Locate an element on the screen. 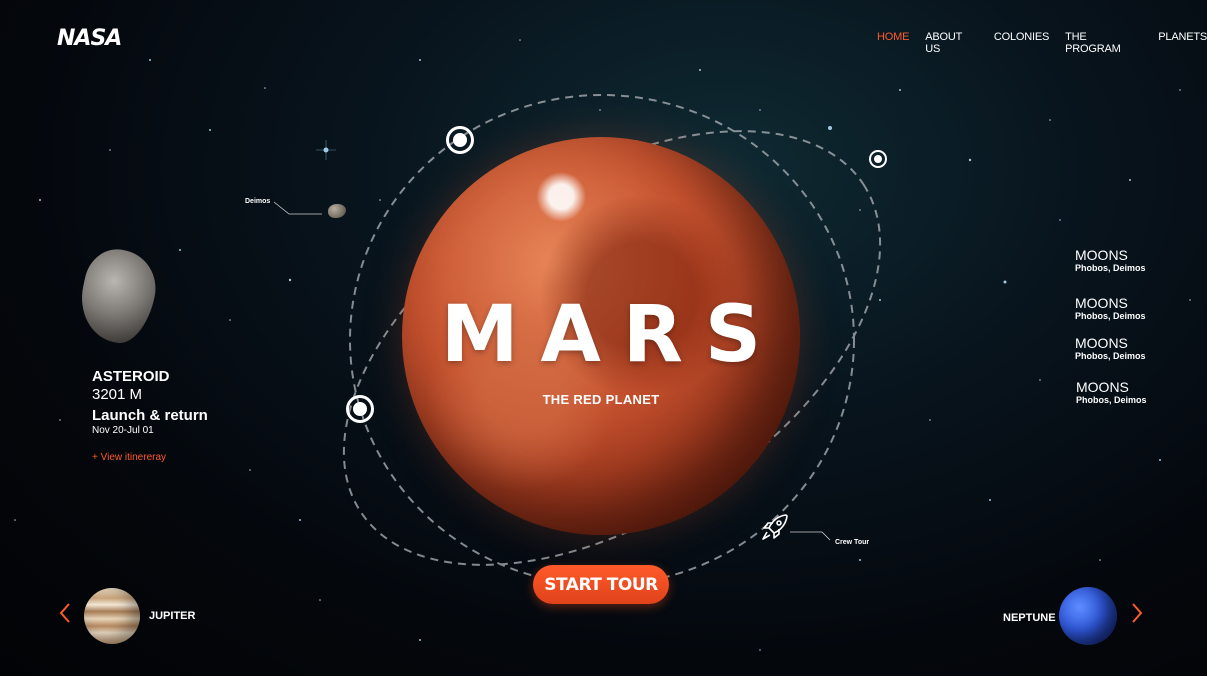 This screenshot has height=676, width=1207. rocket-icon is located at coordinates (775, 527).